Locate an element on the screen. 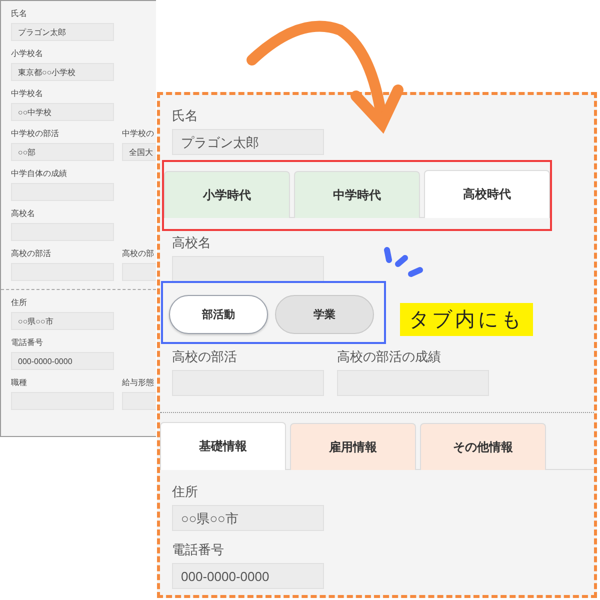  input-field: 全国大 is located at coordinates (139, 152).